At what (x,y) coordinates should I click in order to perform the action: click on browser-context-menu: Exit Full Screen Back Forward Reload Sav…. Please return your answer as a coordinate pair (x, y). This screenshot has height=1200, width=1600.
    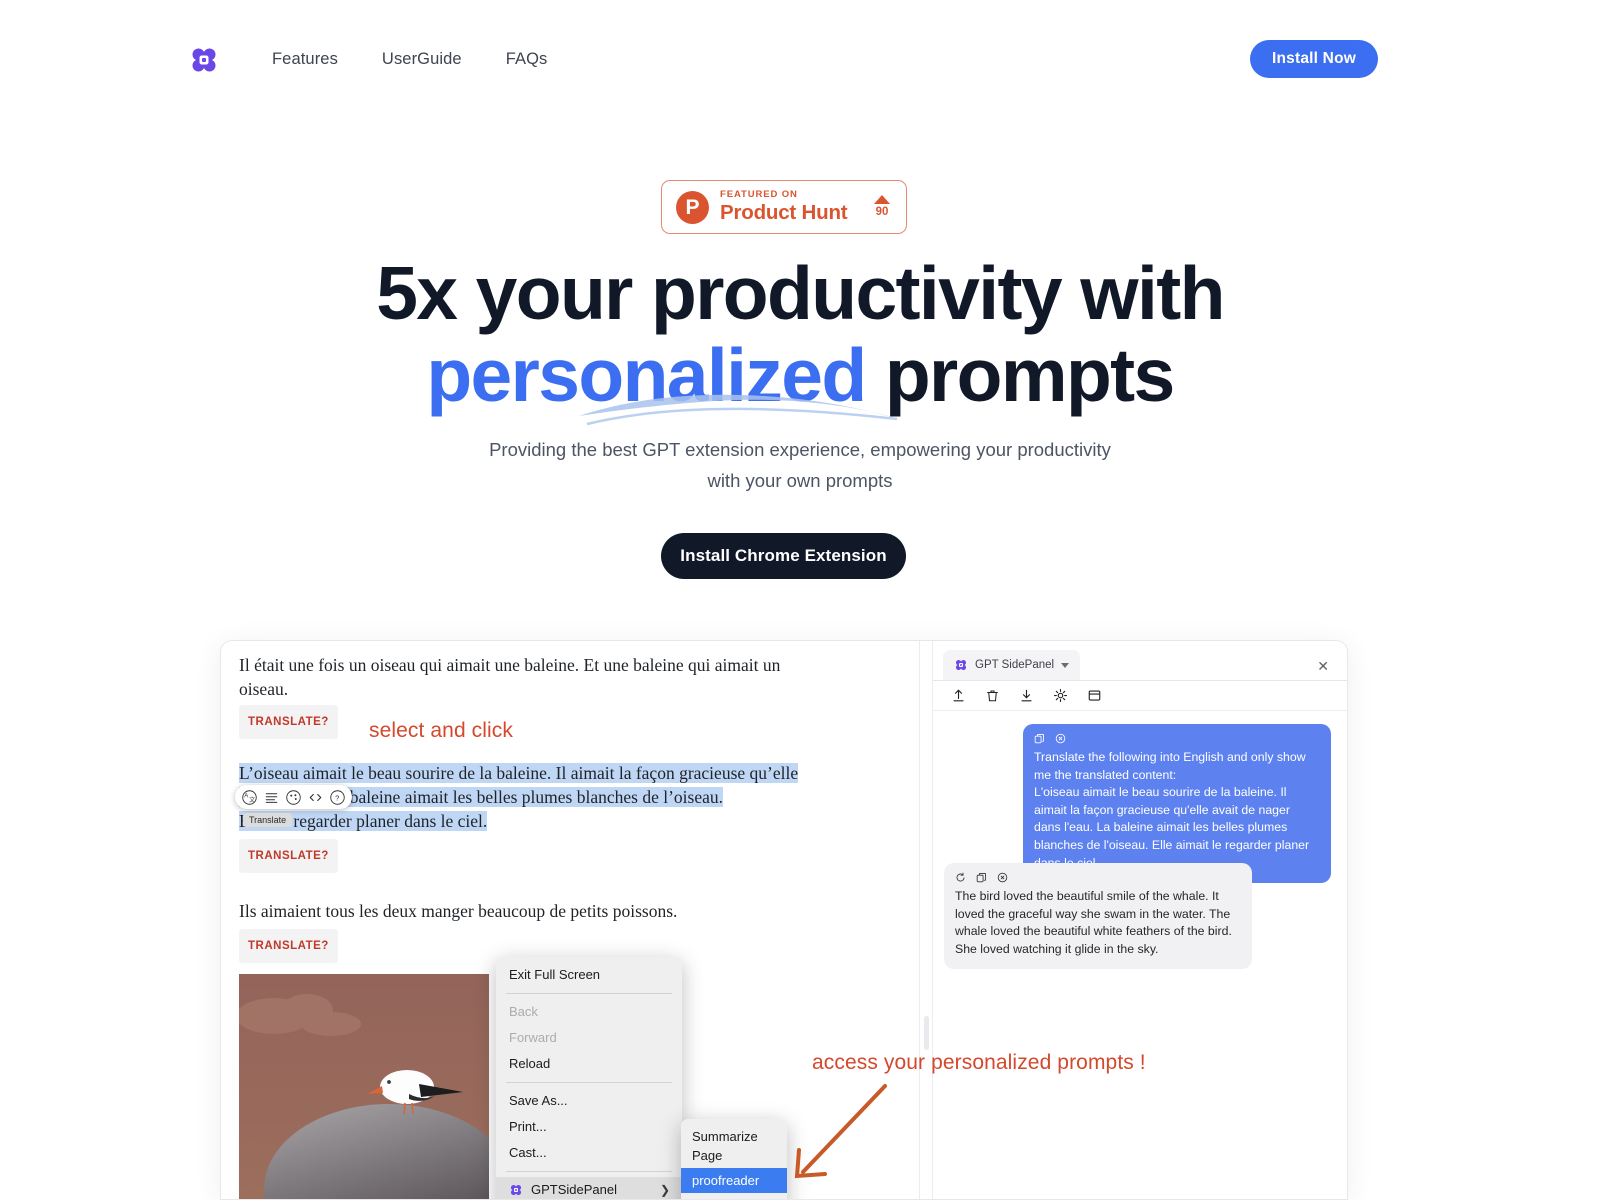
    Looking at the image, I should click on (589, 1078).